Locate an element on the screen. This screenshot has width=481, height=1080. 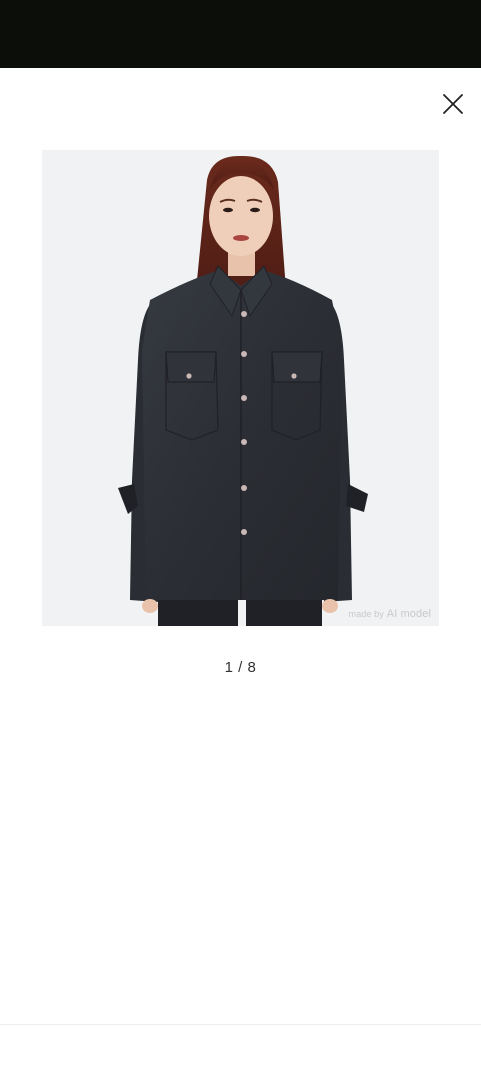
image-pagination: 1 / 8 is located at coordinates (240, 667).